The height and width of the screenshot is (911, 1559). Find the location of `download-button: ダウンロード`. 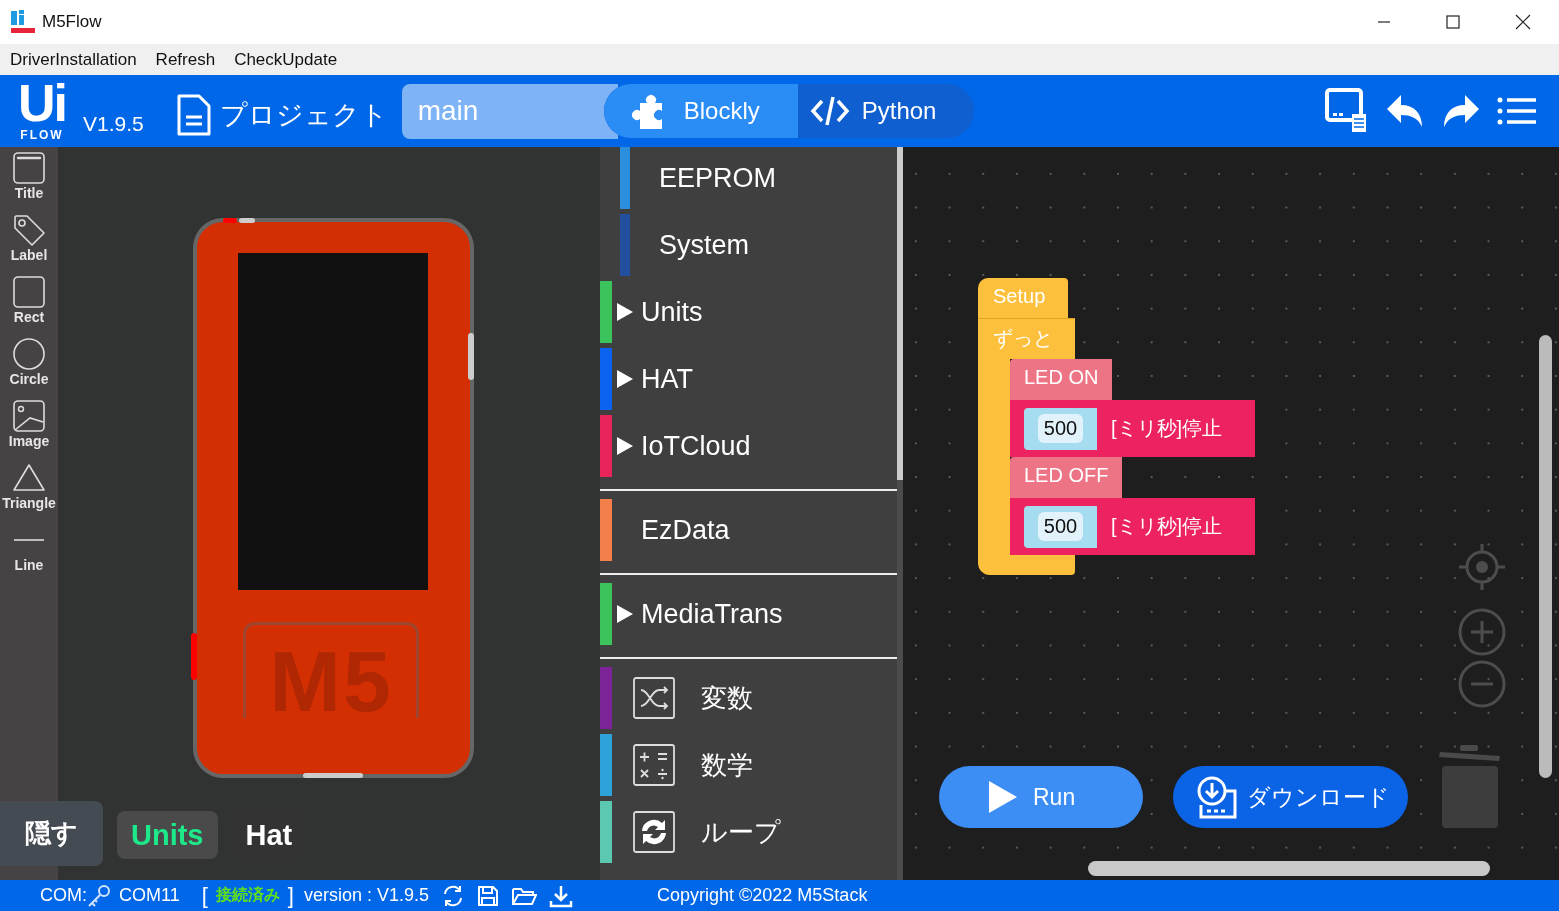

download-button: ダウンロード is located at coordinates (1290, 797).